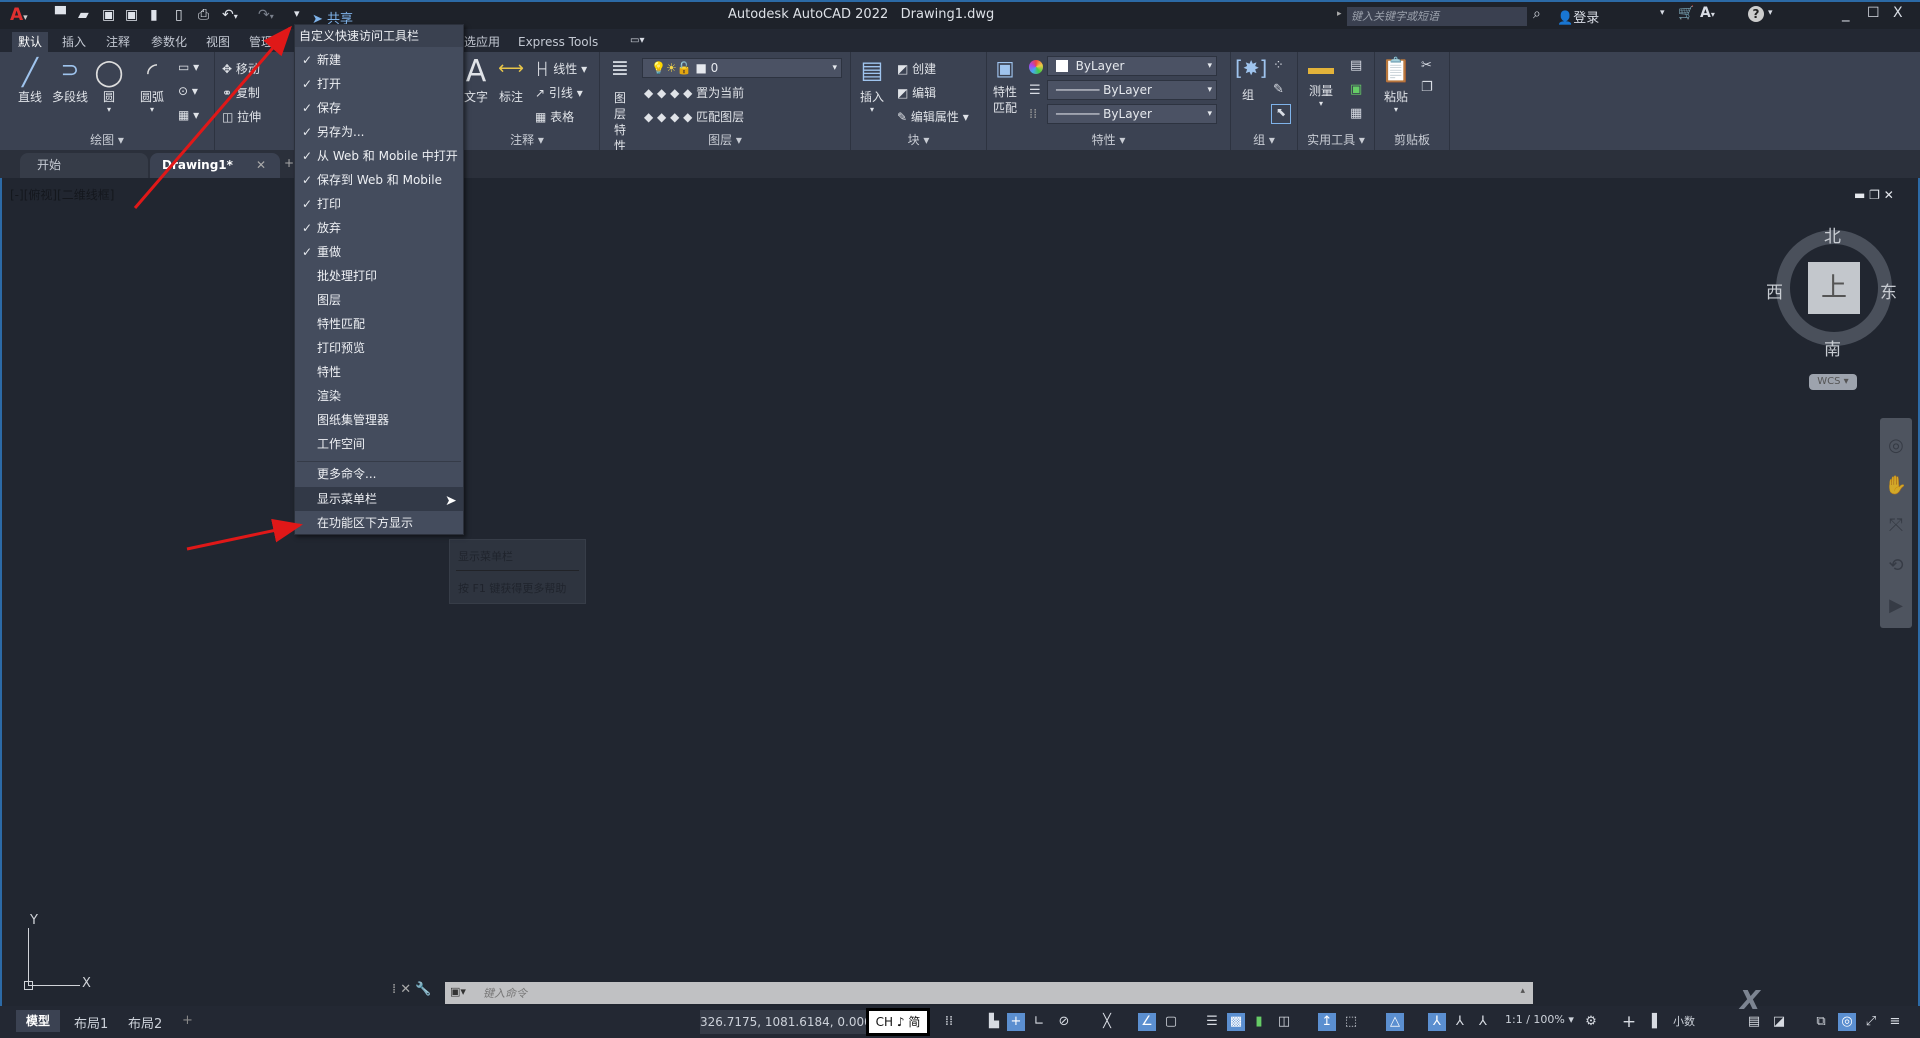 The width and height of the screenshot is (1920, 1038). What do you see at coordinates (1896, 566) in the screenshot?
I see `orbit-icon: ⟲` at bounding box center [1896, 566].